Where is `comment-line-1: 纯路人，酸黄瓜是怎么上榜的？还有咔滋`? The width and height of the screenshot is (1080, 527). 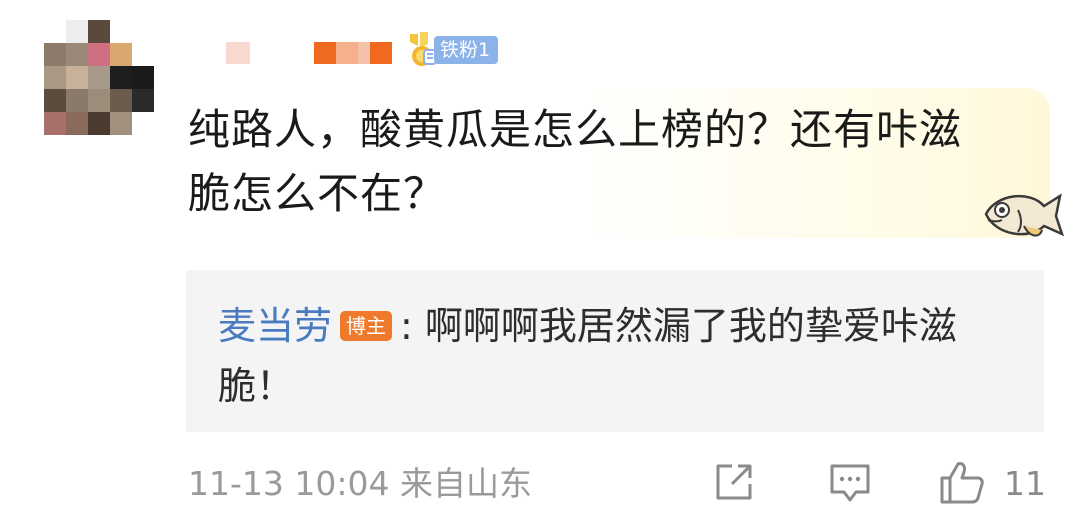 comment-line-1: 纯路人，酸黄瓜是怎么上榜的？还有咔滋 is located at coordinates (575, 129).